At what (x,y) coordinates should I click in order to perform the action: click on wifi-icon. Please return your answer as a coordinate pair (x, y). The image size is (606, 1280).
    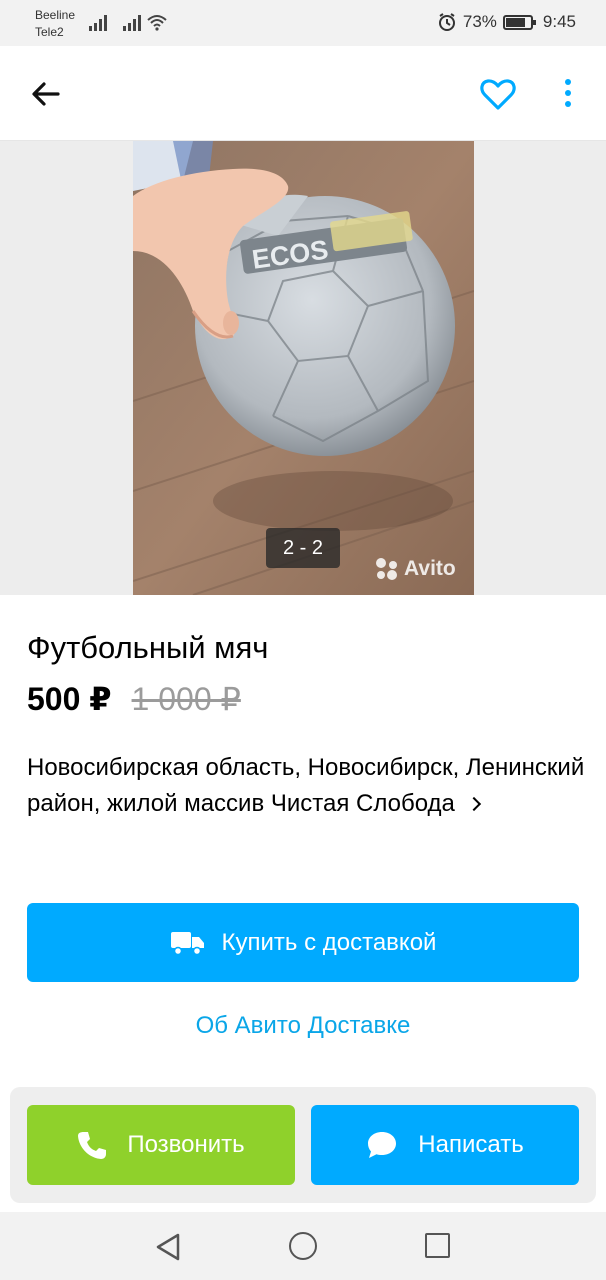
    Looking at the image, I should click on (157, 23).